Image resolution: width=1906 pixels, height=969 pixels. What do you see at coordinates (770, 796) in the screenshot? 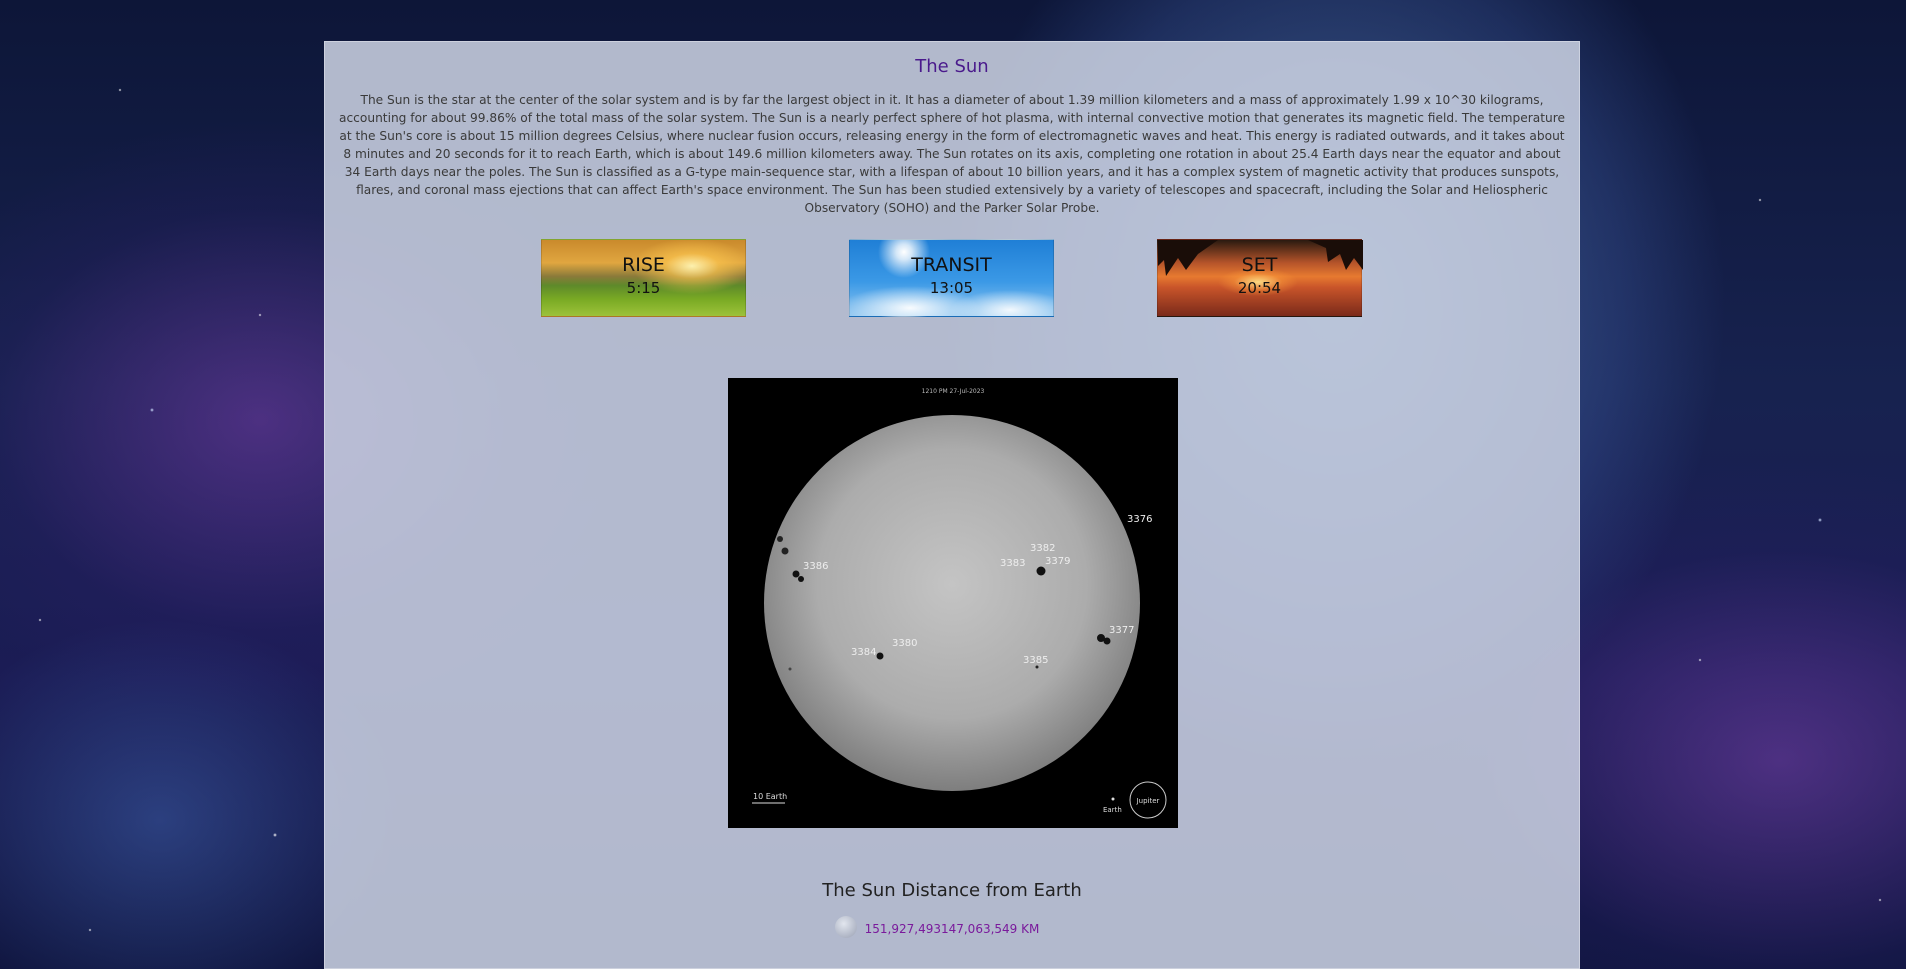
I see `scale-label: 10 Earth` at bounding box center [770, 796].